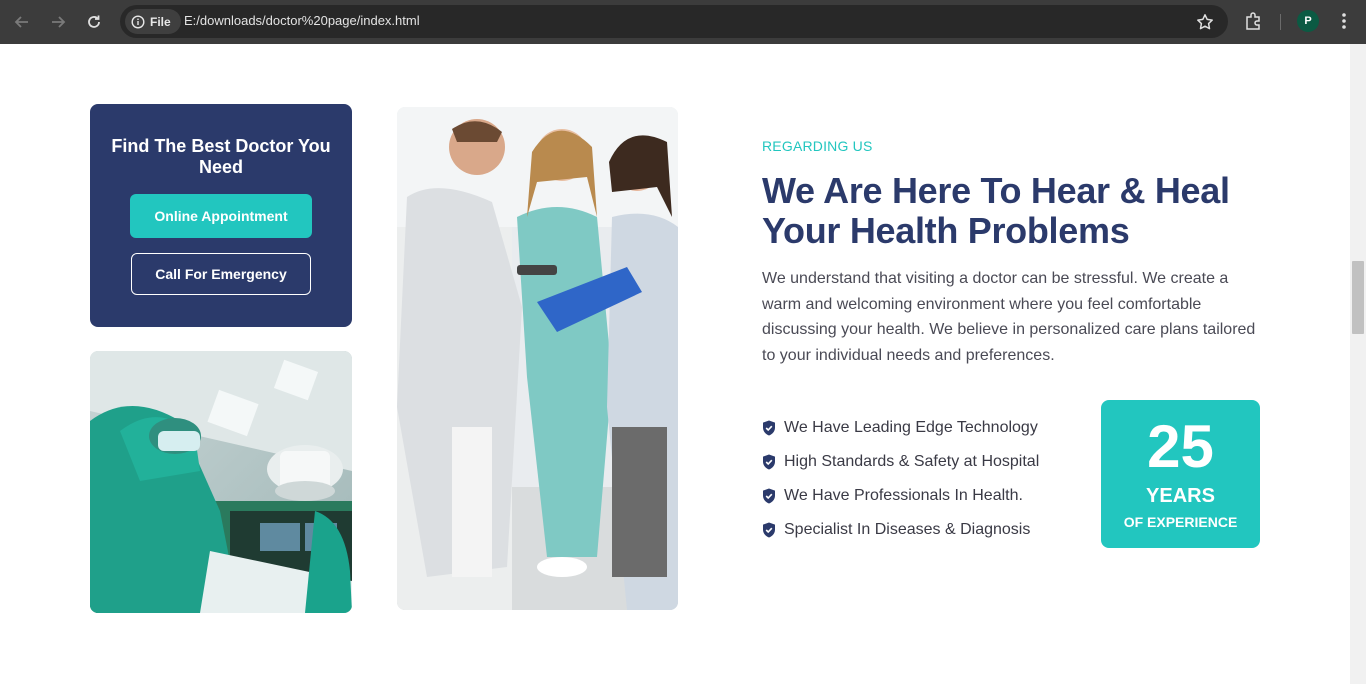  I want to click on page-scrollbar, so click(1358, 364).